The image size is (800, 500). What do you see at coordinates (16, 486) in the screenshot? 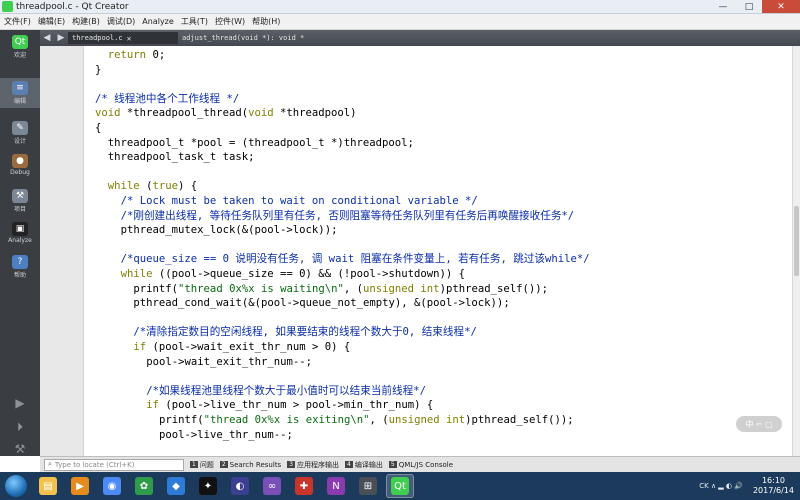
I see `start-button` at bounding box center [16, 486].